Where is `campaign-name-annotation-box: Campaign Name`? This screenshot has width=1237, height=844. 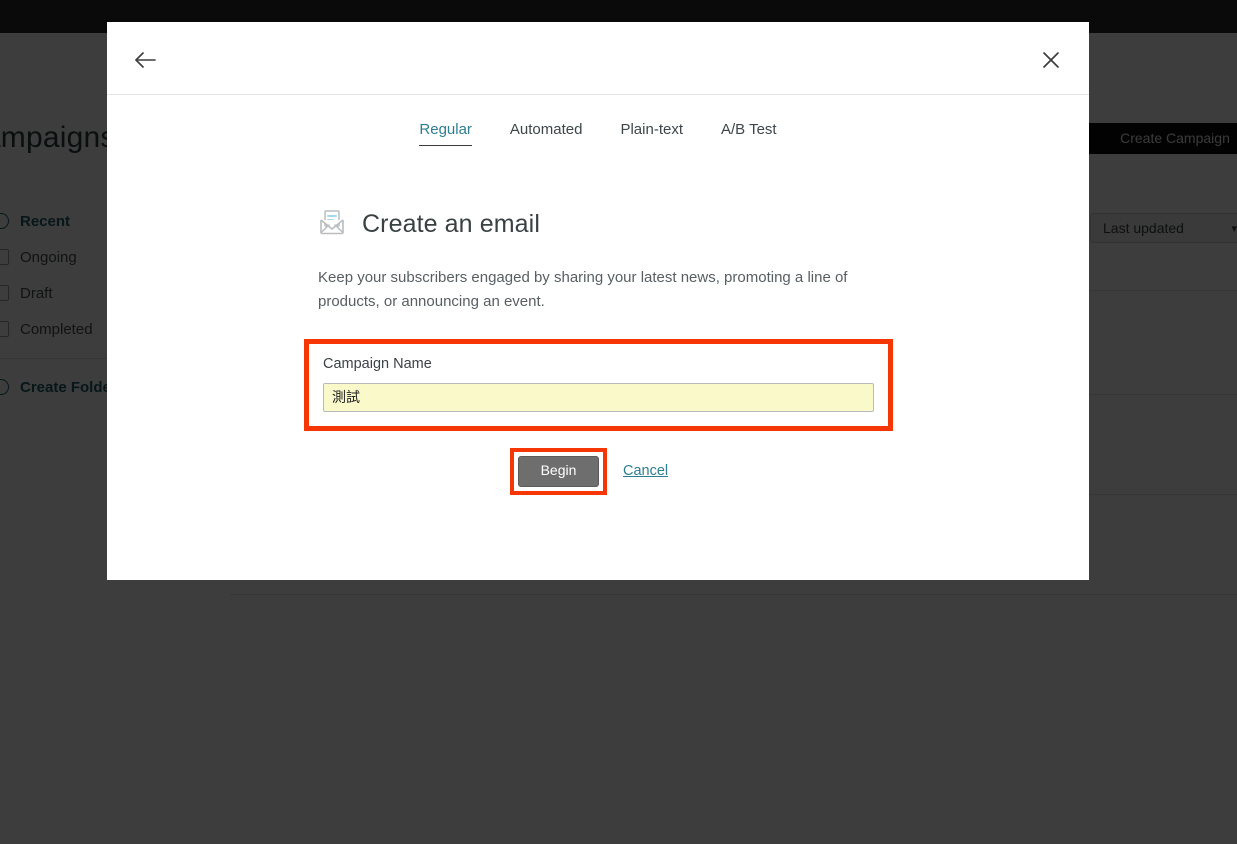
campaign-name-annotation-box: Campaign Name is located at coordinates (598, 384).